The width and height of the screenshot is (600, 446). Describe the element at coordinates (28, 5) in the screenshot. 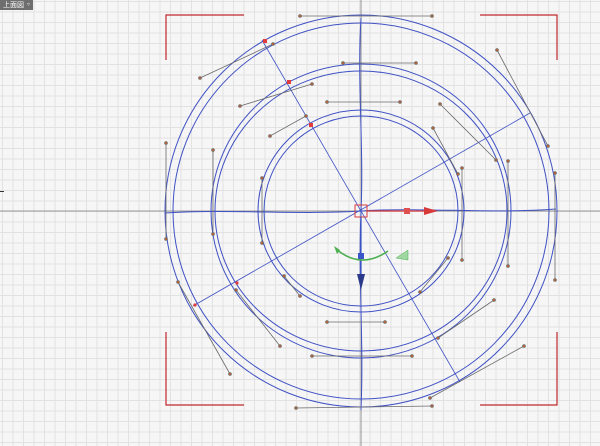

I see `viewport-menu-arrow-icon: ▿` at that location.